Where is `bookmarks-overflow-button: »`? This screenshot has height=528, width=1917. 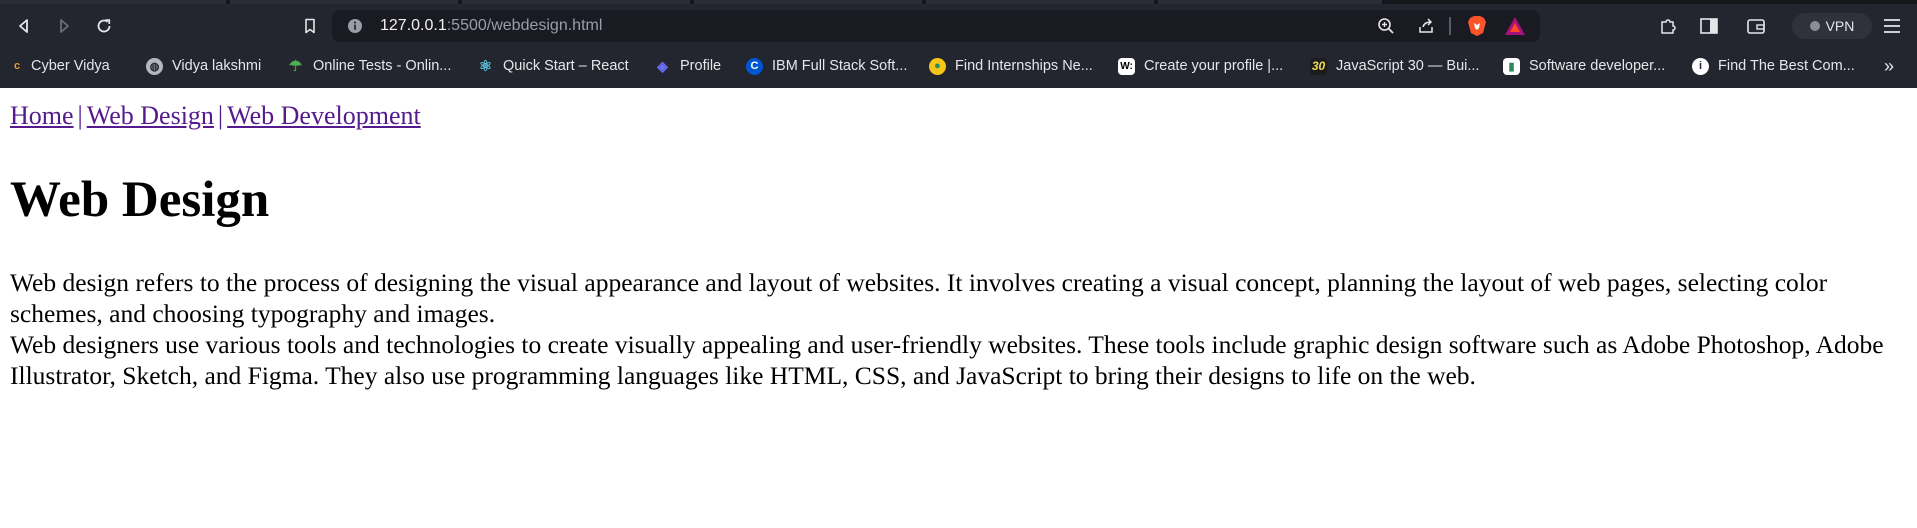
bookmarks-overflow-button: » is located at coordinates (1889, 66).